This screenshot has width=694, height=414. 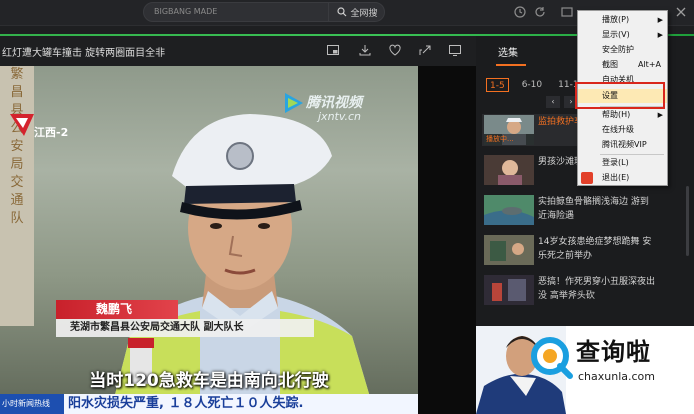 I want to click on menu-item-label: 截图, so click(x=610, y=64).